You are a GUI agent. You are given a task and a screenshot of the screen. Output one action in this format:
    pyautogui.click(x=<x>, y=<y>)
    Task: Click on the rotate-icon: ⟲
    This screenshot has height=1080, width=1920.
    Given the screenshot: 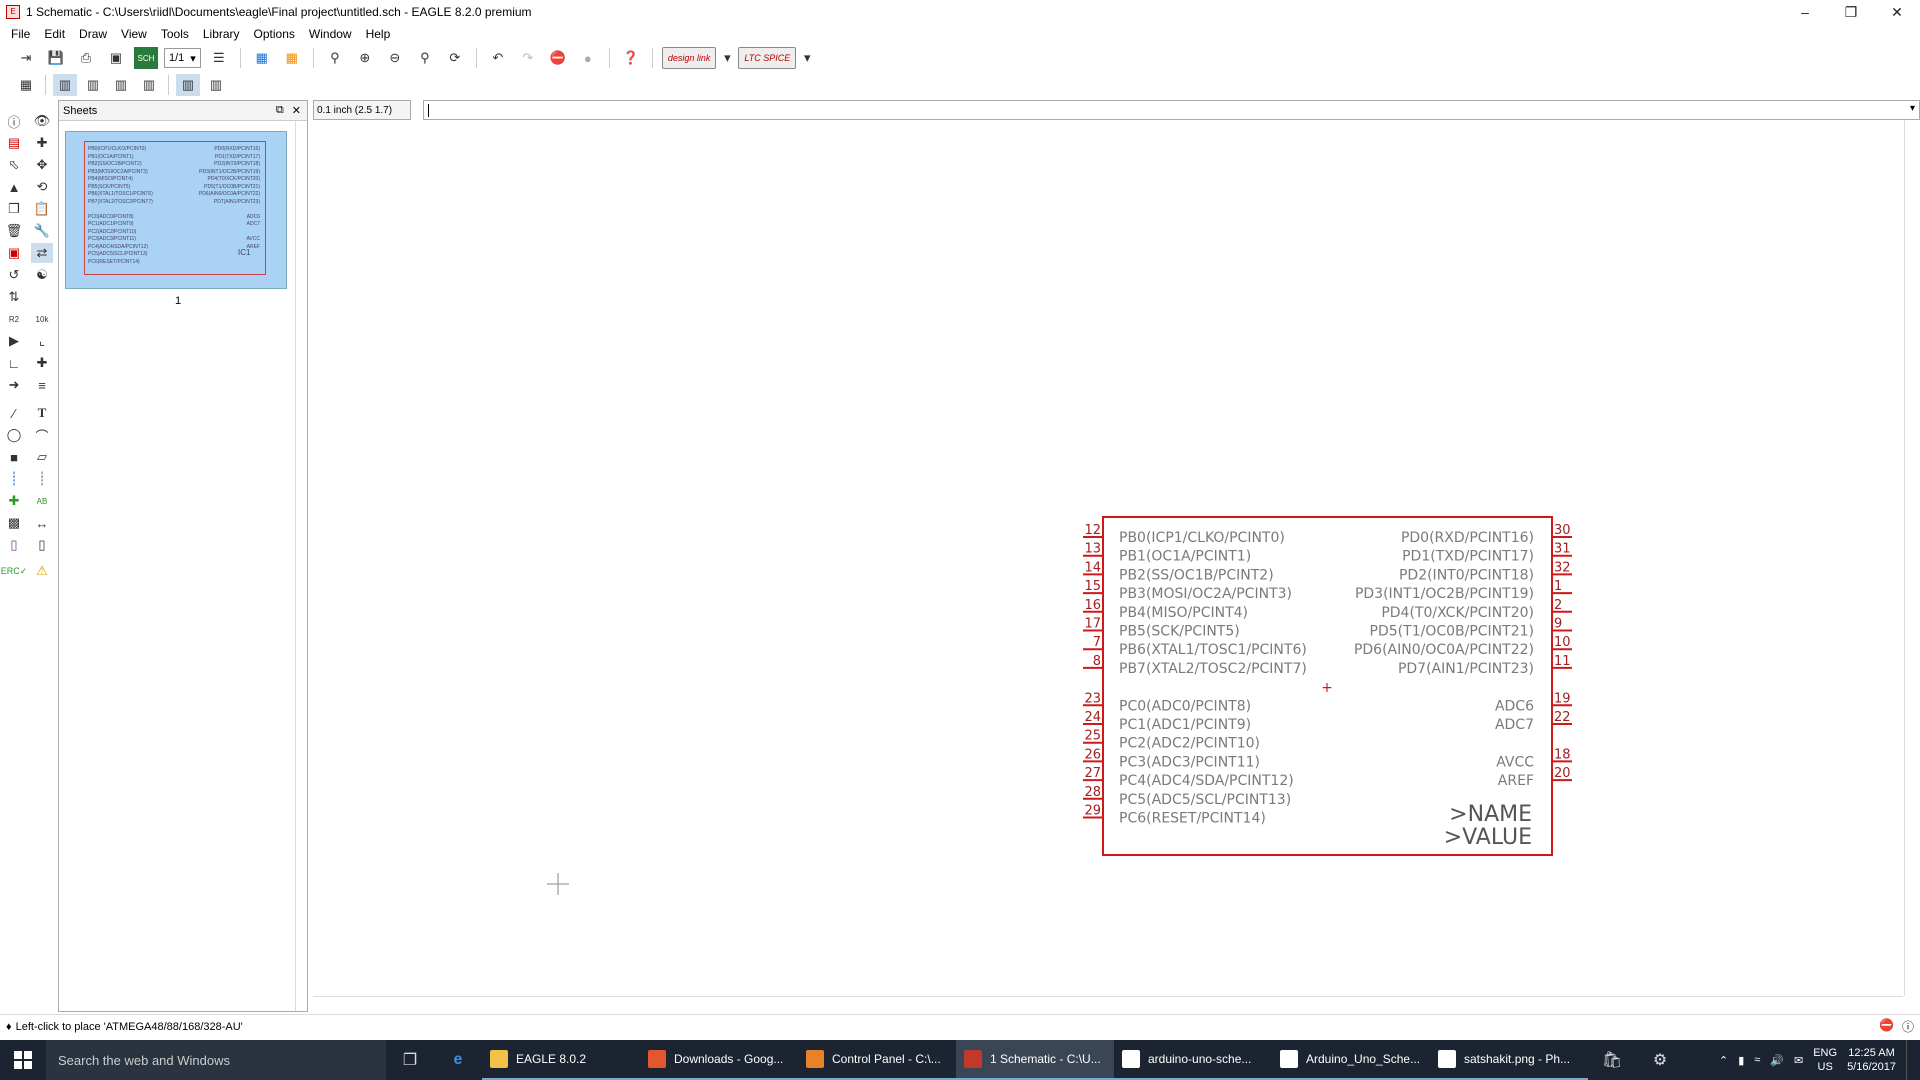 What is the action you would take?
    pyautogui.click(x=42, y=187)
    